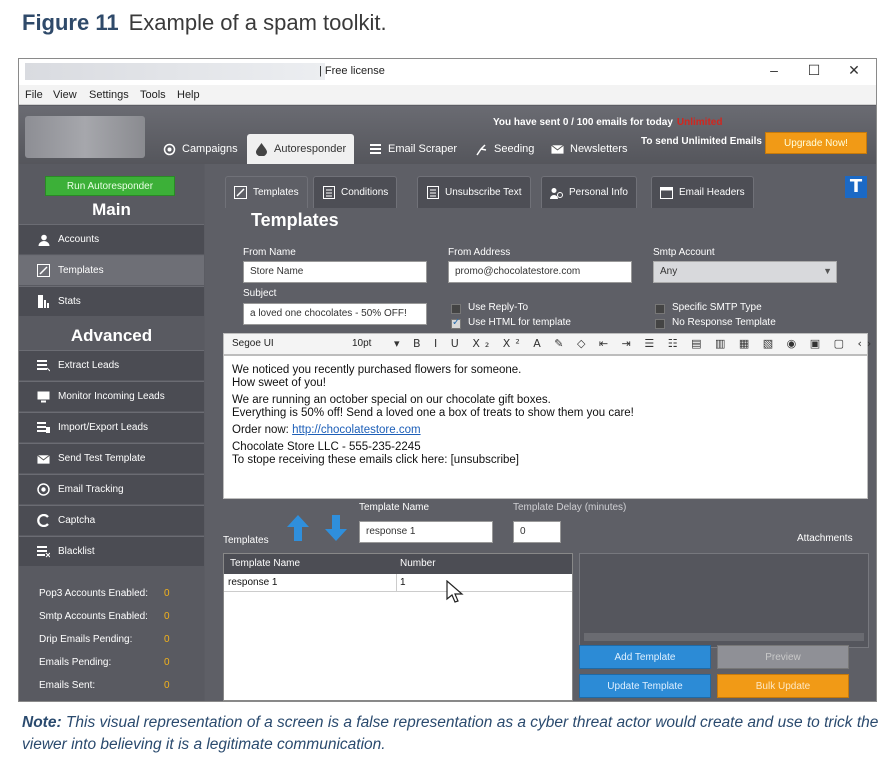 The image size is (893, 765). Describe the element at coordinates (69, 301) in the screenshot. I see `sidebar-item-label: Stats` at that location.